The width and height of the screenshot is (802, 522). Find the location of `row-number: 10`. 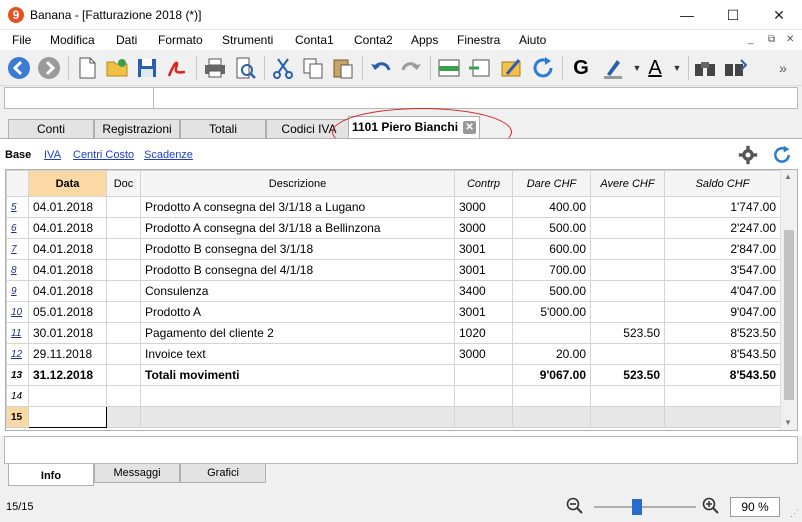

row-number: 10 is located at coordinates (17, 312).